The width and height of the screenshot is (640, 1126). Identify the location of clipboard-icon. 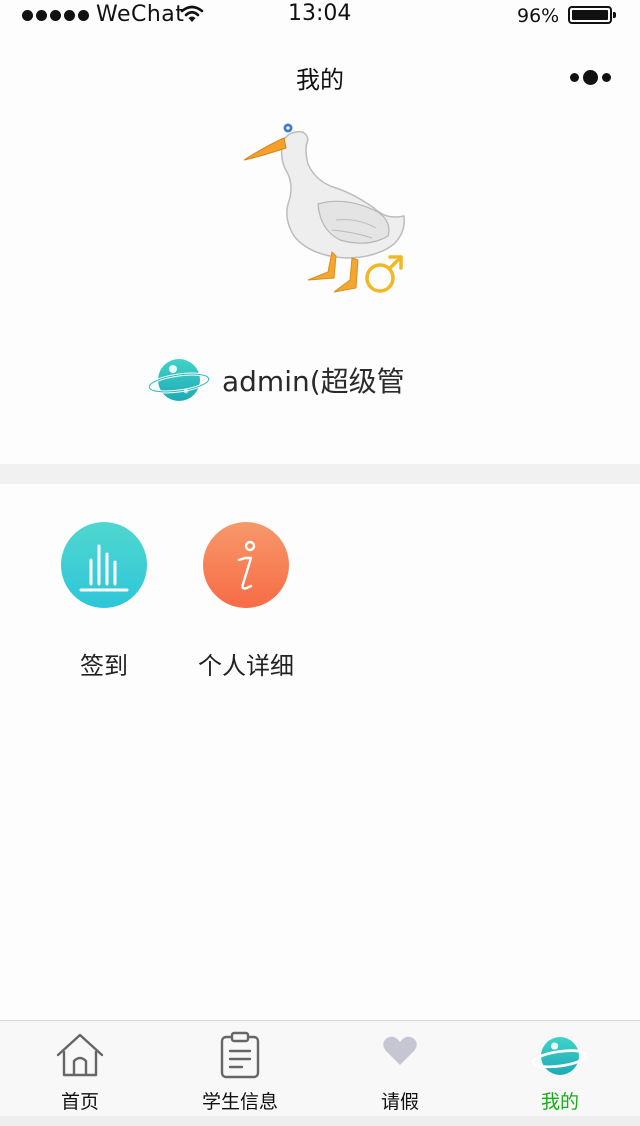
(240, 1055).